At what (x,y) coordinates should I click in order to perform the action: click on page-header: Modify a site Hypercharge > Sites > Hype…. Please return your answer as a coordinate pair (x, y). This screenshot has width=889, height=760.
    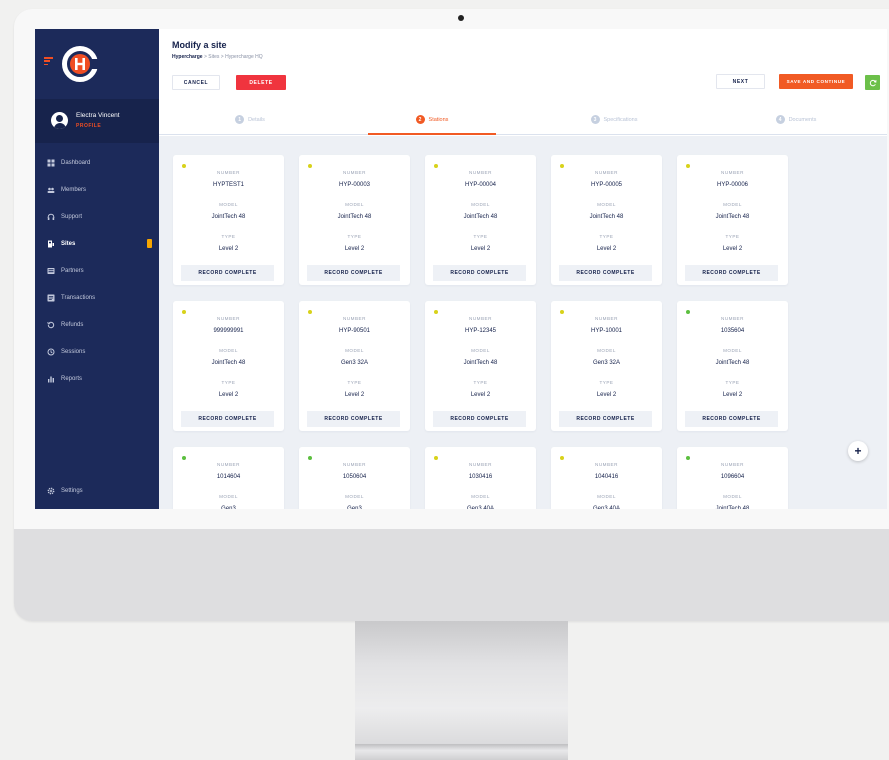
    Looking at the image, I should click on (523, 82).